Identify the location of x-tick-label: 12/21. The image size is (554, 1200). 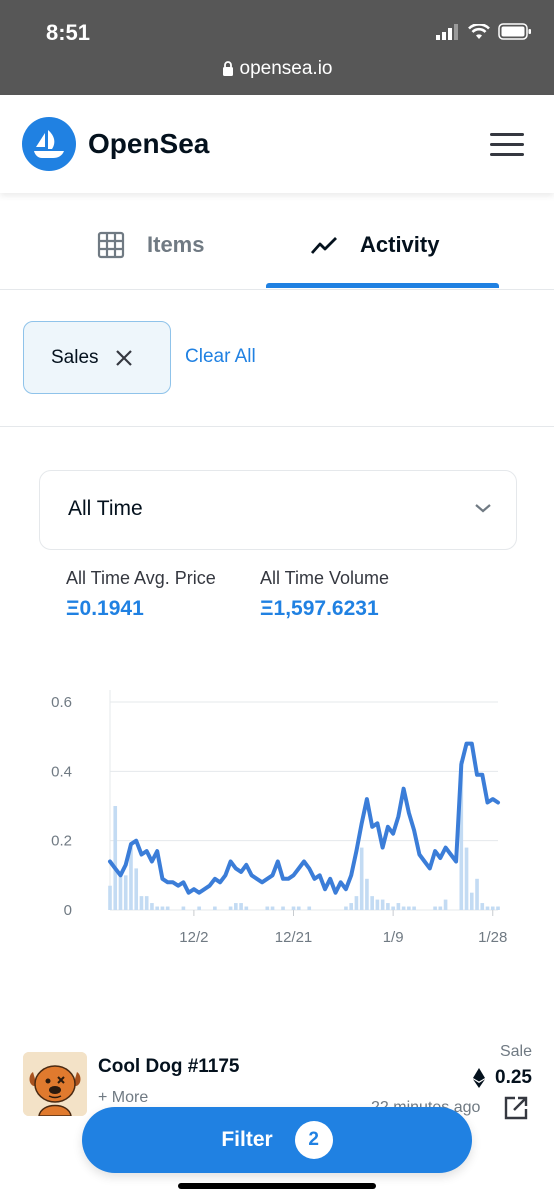
(294, 937).